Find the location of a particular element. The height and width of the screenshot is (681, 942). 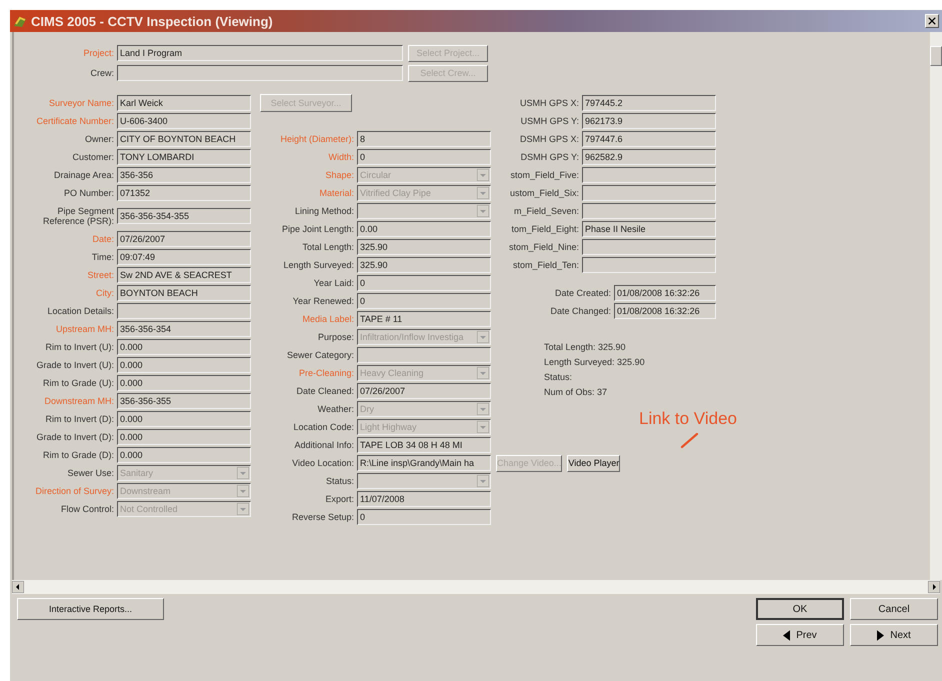

dialog-button: OK is located at coordinates (800, 609).